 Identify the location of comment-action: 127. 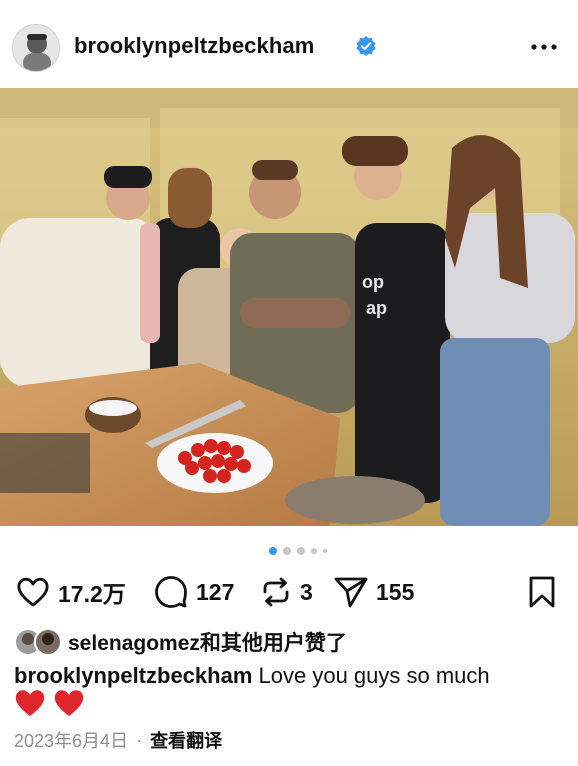
(194, 592).